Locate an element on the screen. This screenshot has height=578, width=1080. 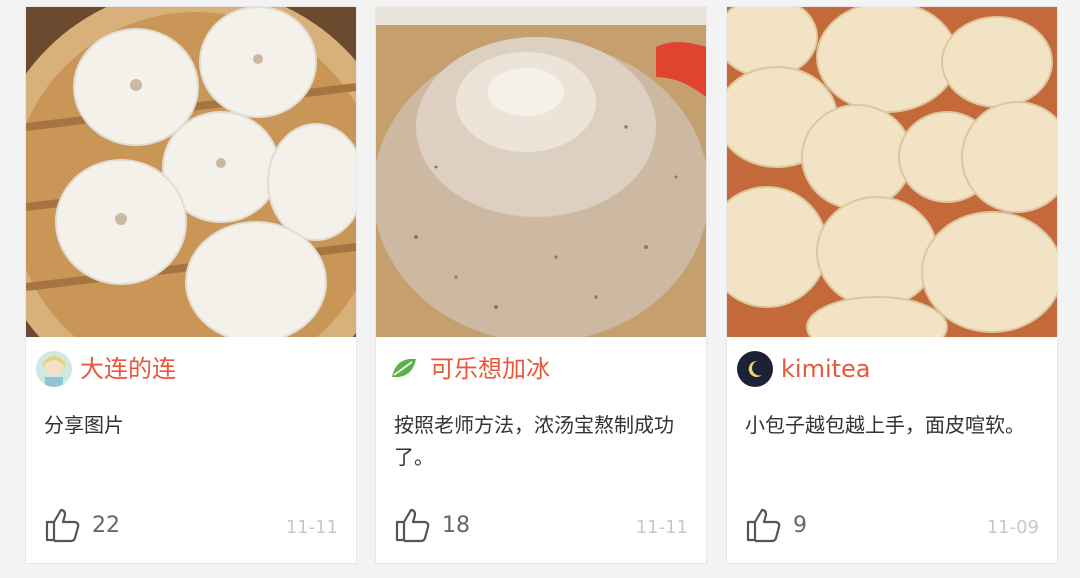
author-row: 可乐想加冰 is located at coordinates (468, 369).